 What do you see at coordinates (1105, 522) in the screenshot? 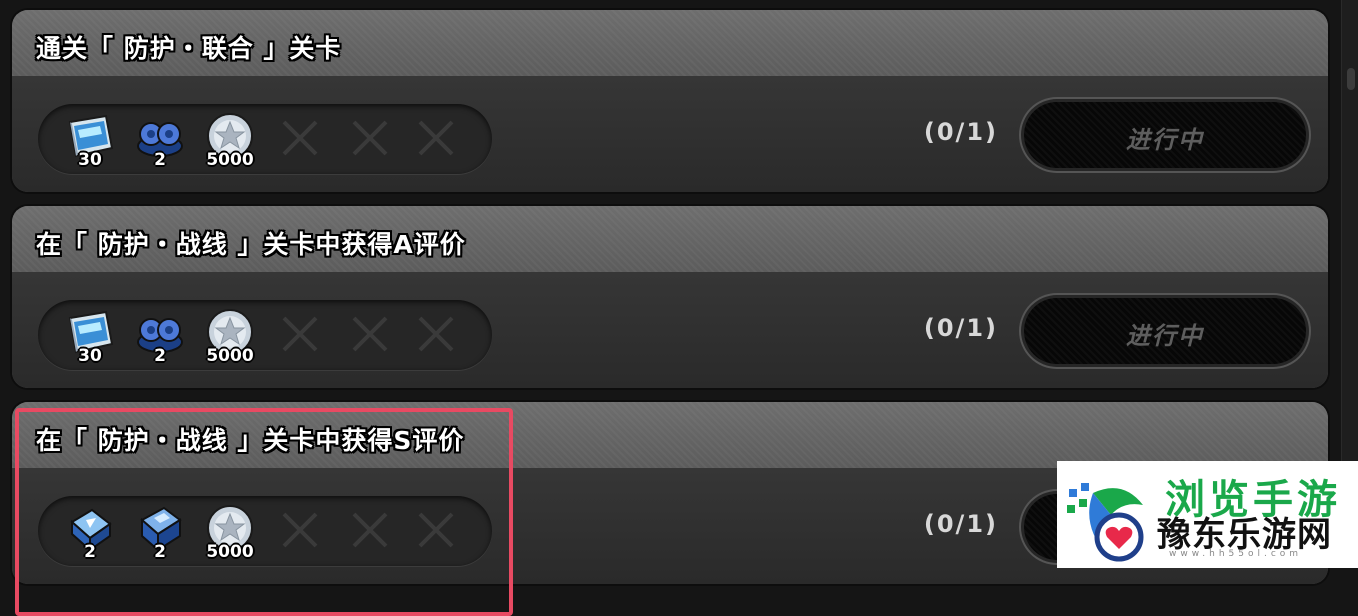
I see `site-logo-icon` at bounding box center [1105, 522].